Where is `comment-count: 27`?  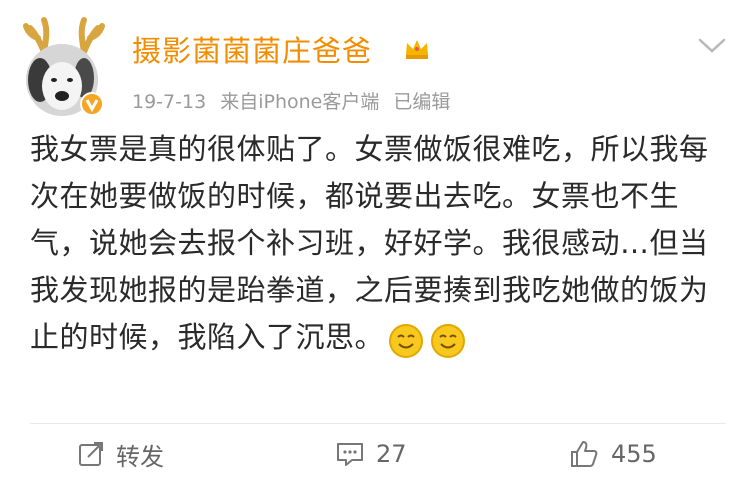 comment-count: 27 is located at coordinates (391, 454).